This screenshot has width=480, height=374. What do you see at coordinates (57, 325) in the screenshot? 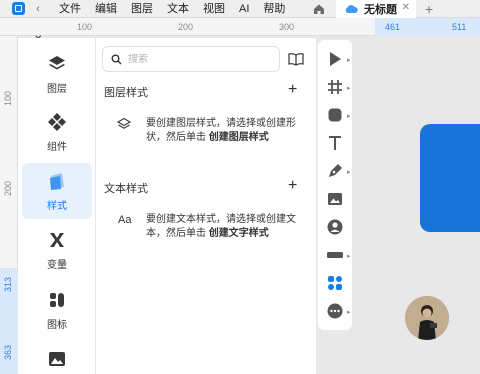
I see `nav-label: 图标` at bounding box center [57, 325].